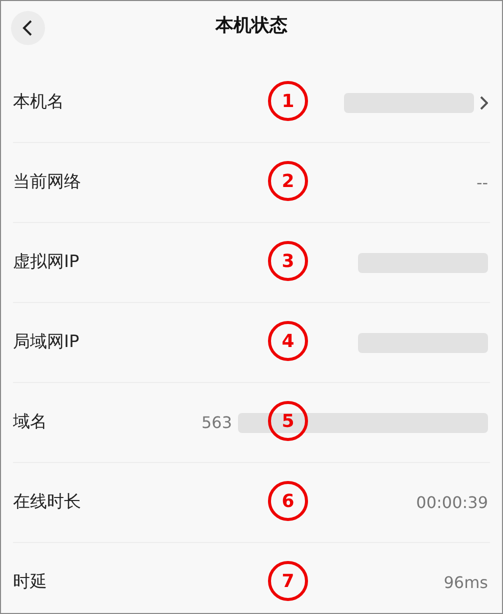 This screenshot has height=614, width=503. Describe the element at coordinates (288, 181) in the screenshot. I see `numbered-marker: 2` at that location.